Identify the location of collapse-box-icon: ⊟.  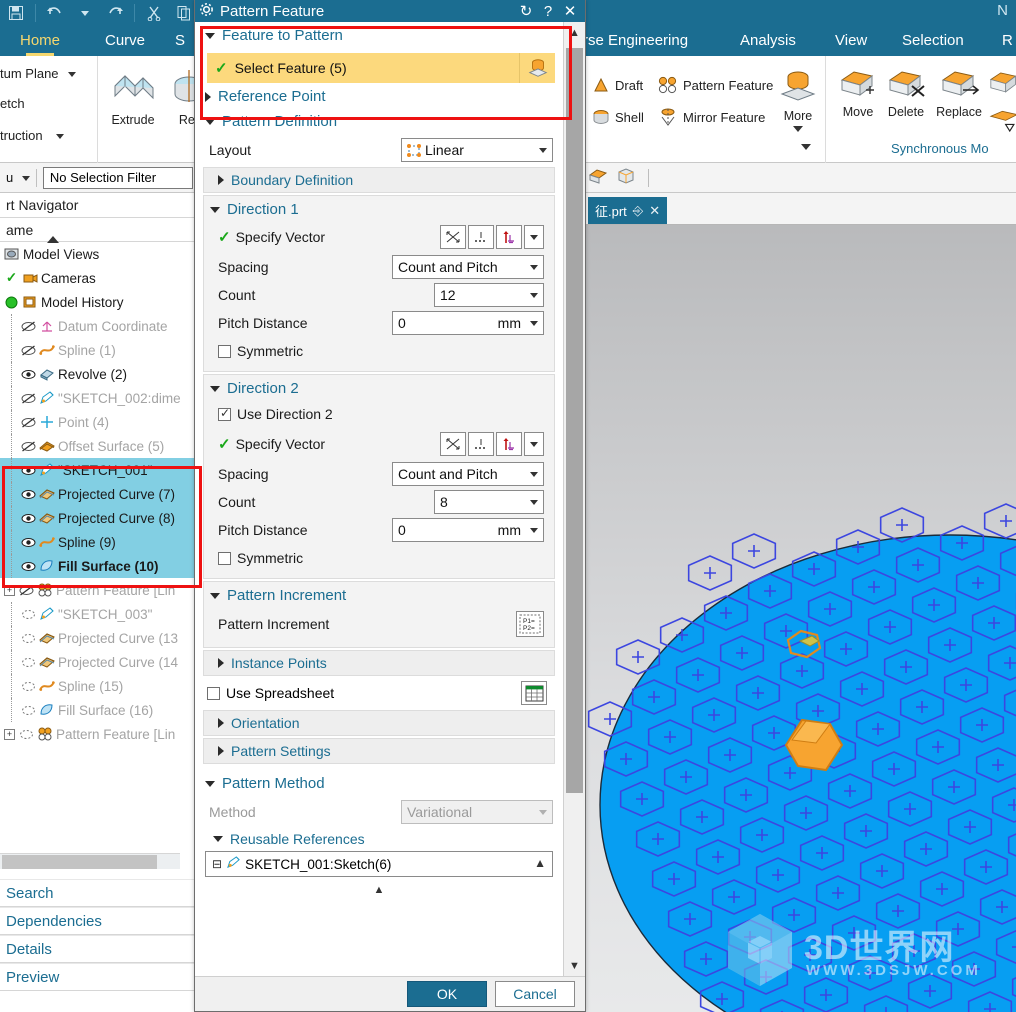
(217, 864).